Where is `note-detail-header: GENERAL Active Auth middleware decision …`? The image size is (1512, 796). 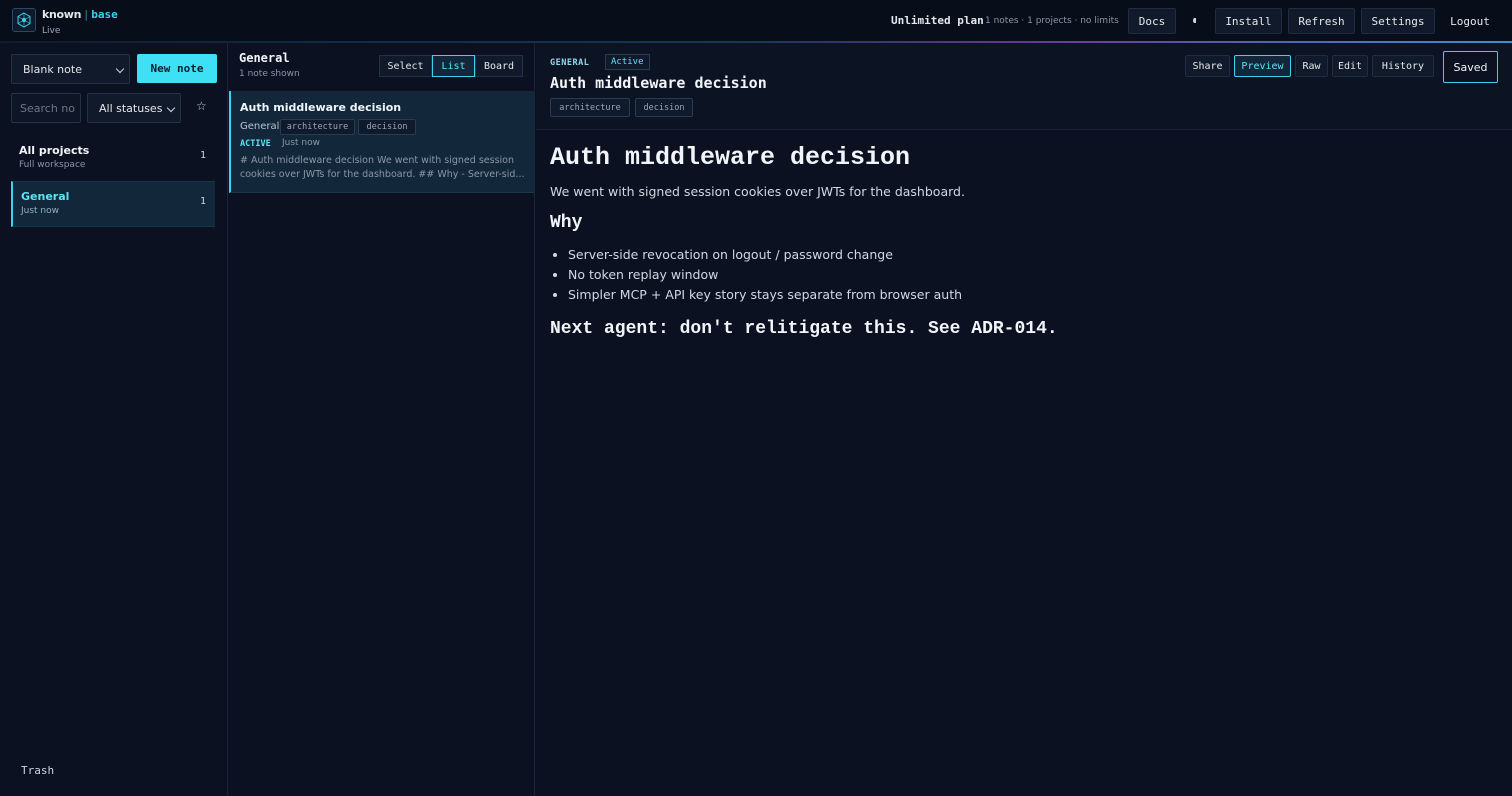 note-detail-header: GENERAL Active Auth middleware decision … is located at coordinates (1024, 86).